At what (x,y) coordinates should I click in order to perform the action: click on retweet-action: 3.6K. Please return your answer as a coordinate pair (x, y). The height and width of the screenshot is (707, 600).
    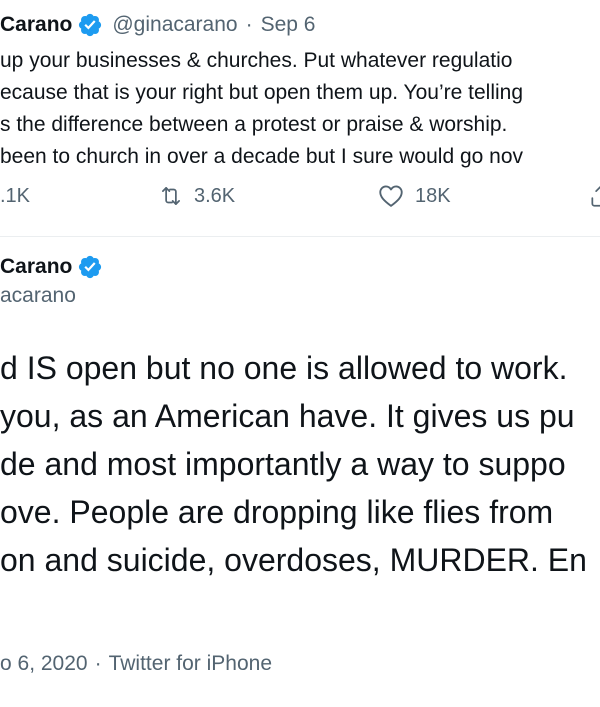
    Looking at the image, I should click on (196, 196).